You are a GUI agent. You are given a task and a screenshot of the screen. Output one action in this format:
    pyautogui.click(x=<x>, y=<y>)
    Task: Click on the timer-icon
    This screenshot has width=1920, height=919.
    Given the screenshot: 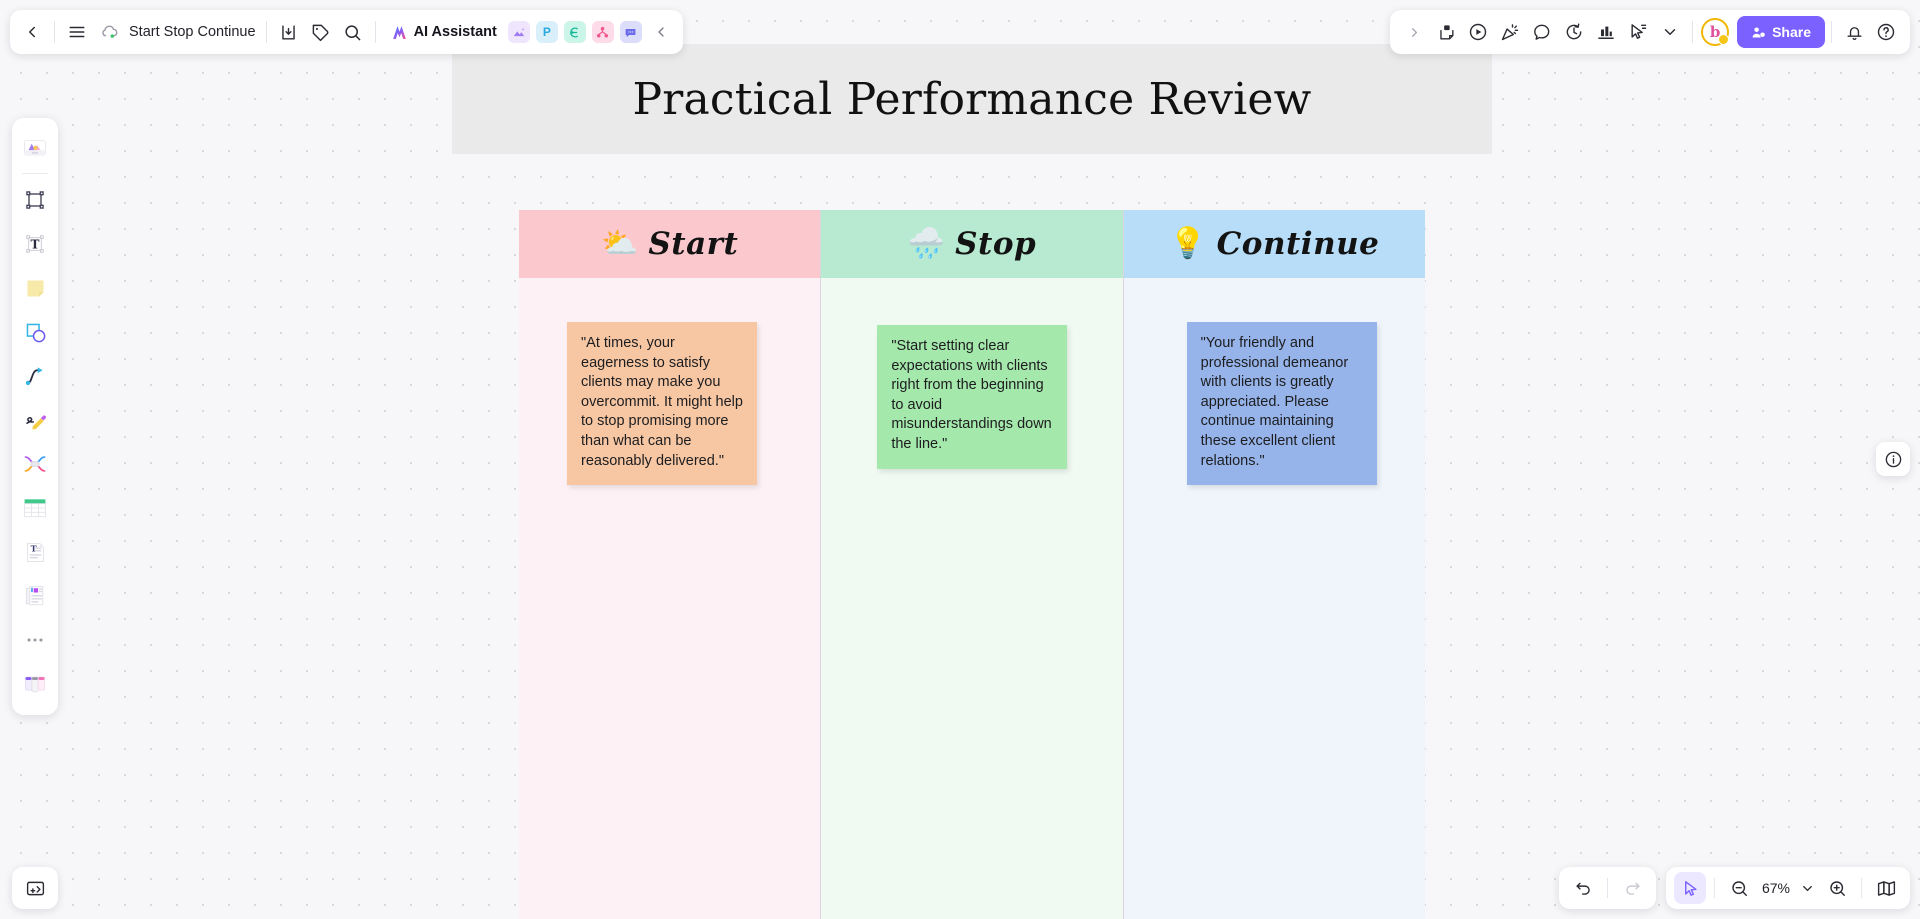 What is the action you would take?
    pyautogui.click(x=1574, y=32)
    